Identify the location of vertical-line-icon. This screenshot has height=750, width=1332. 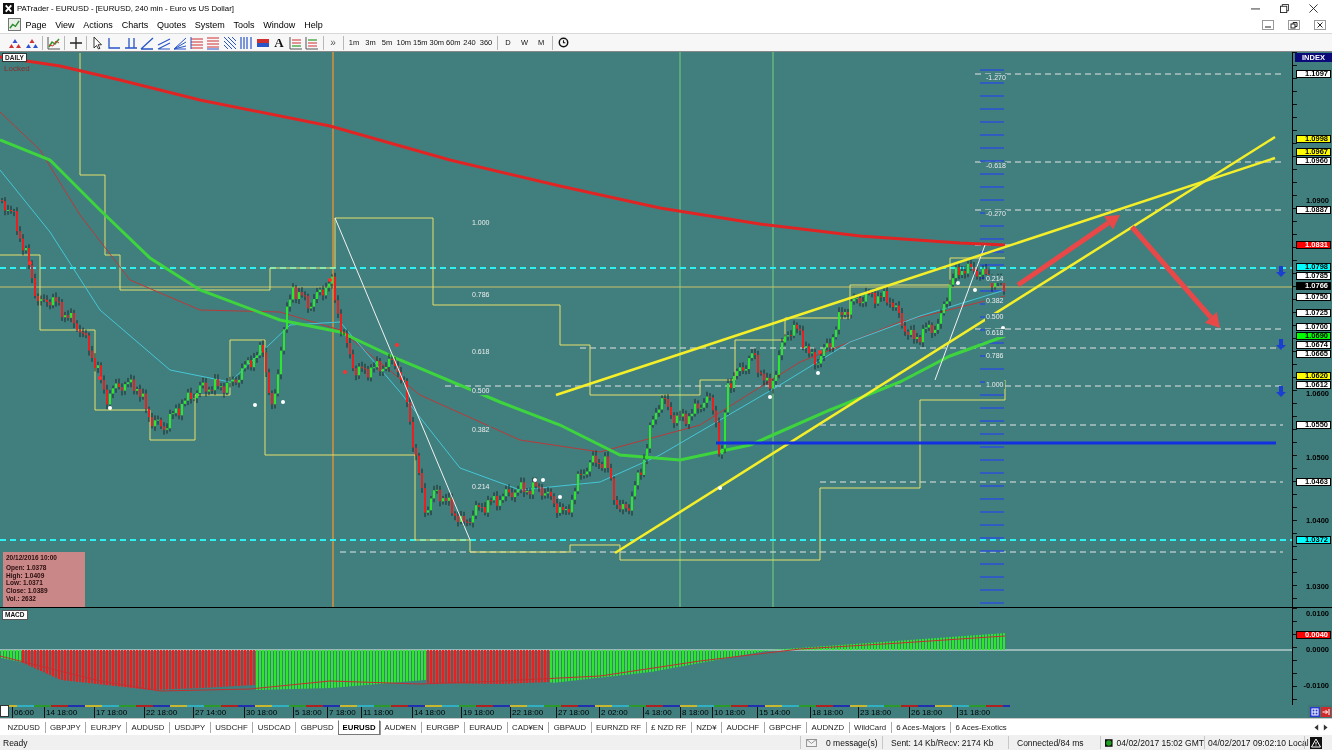
(130, 42).